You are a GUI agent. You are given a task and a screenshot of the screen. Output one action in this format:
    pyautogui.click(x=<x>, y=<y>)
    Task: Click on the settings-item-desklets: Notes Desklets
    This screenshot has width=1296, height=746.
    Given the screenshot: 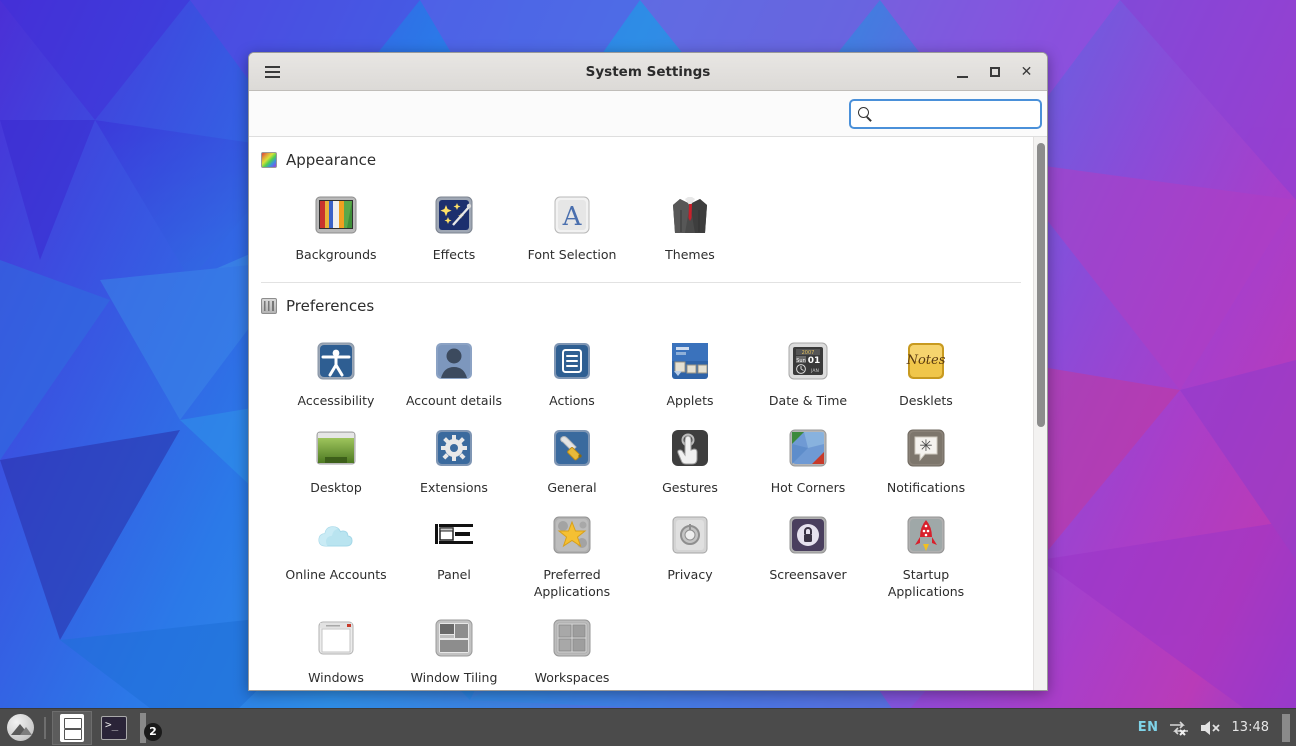 What is the action you would take?
    pyautogui.click(x=926, y=372)
    